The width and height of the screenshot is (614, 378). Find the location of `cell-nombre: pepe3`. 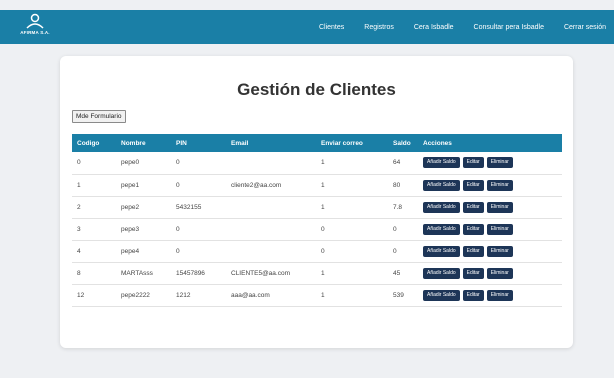

cell-nombre: pepe3 is located at coordinates (143, 229).